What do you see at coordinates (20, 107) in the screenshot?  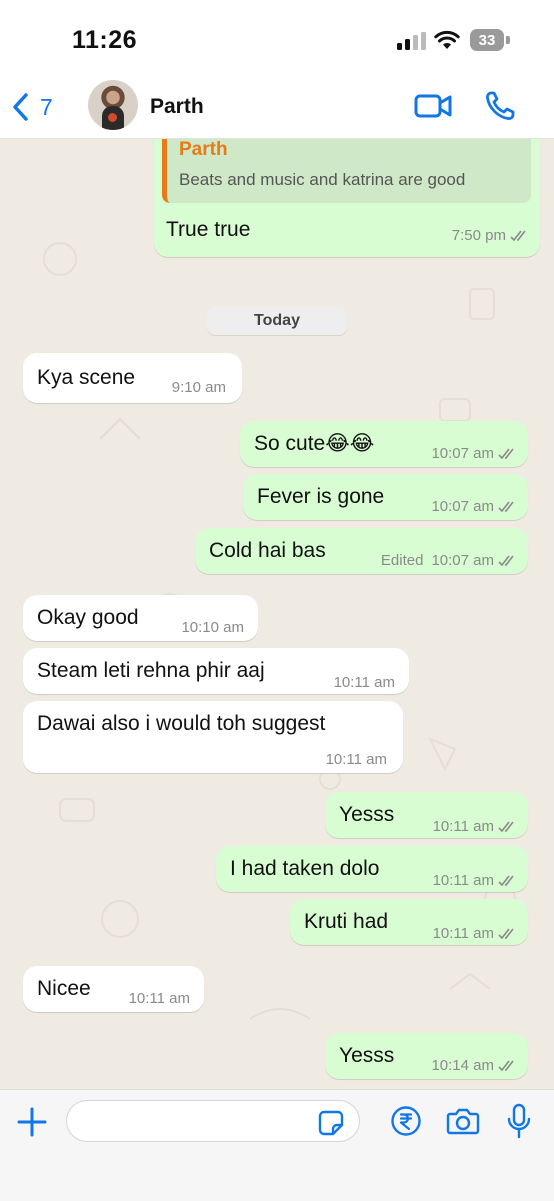 I see `chevron-left-icon` at bounding box center [20, 107].